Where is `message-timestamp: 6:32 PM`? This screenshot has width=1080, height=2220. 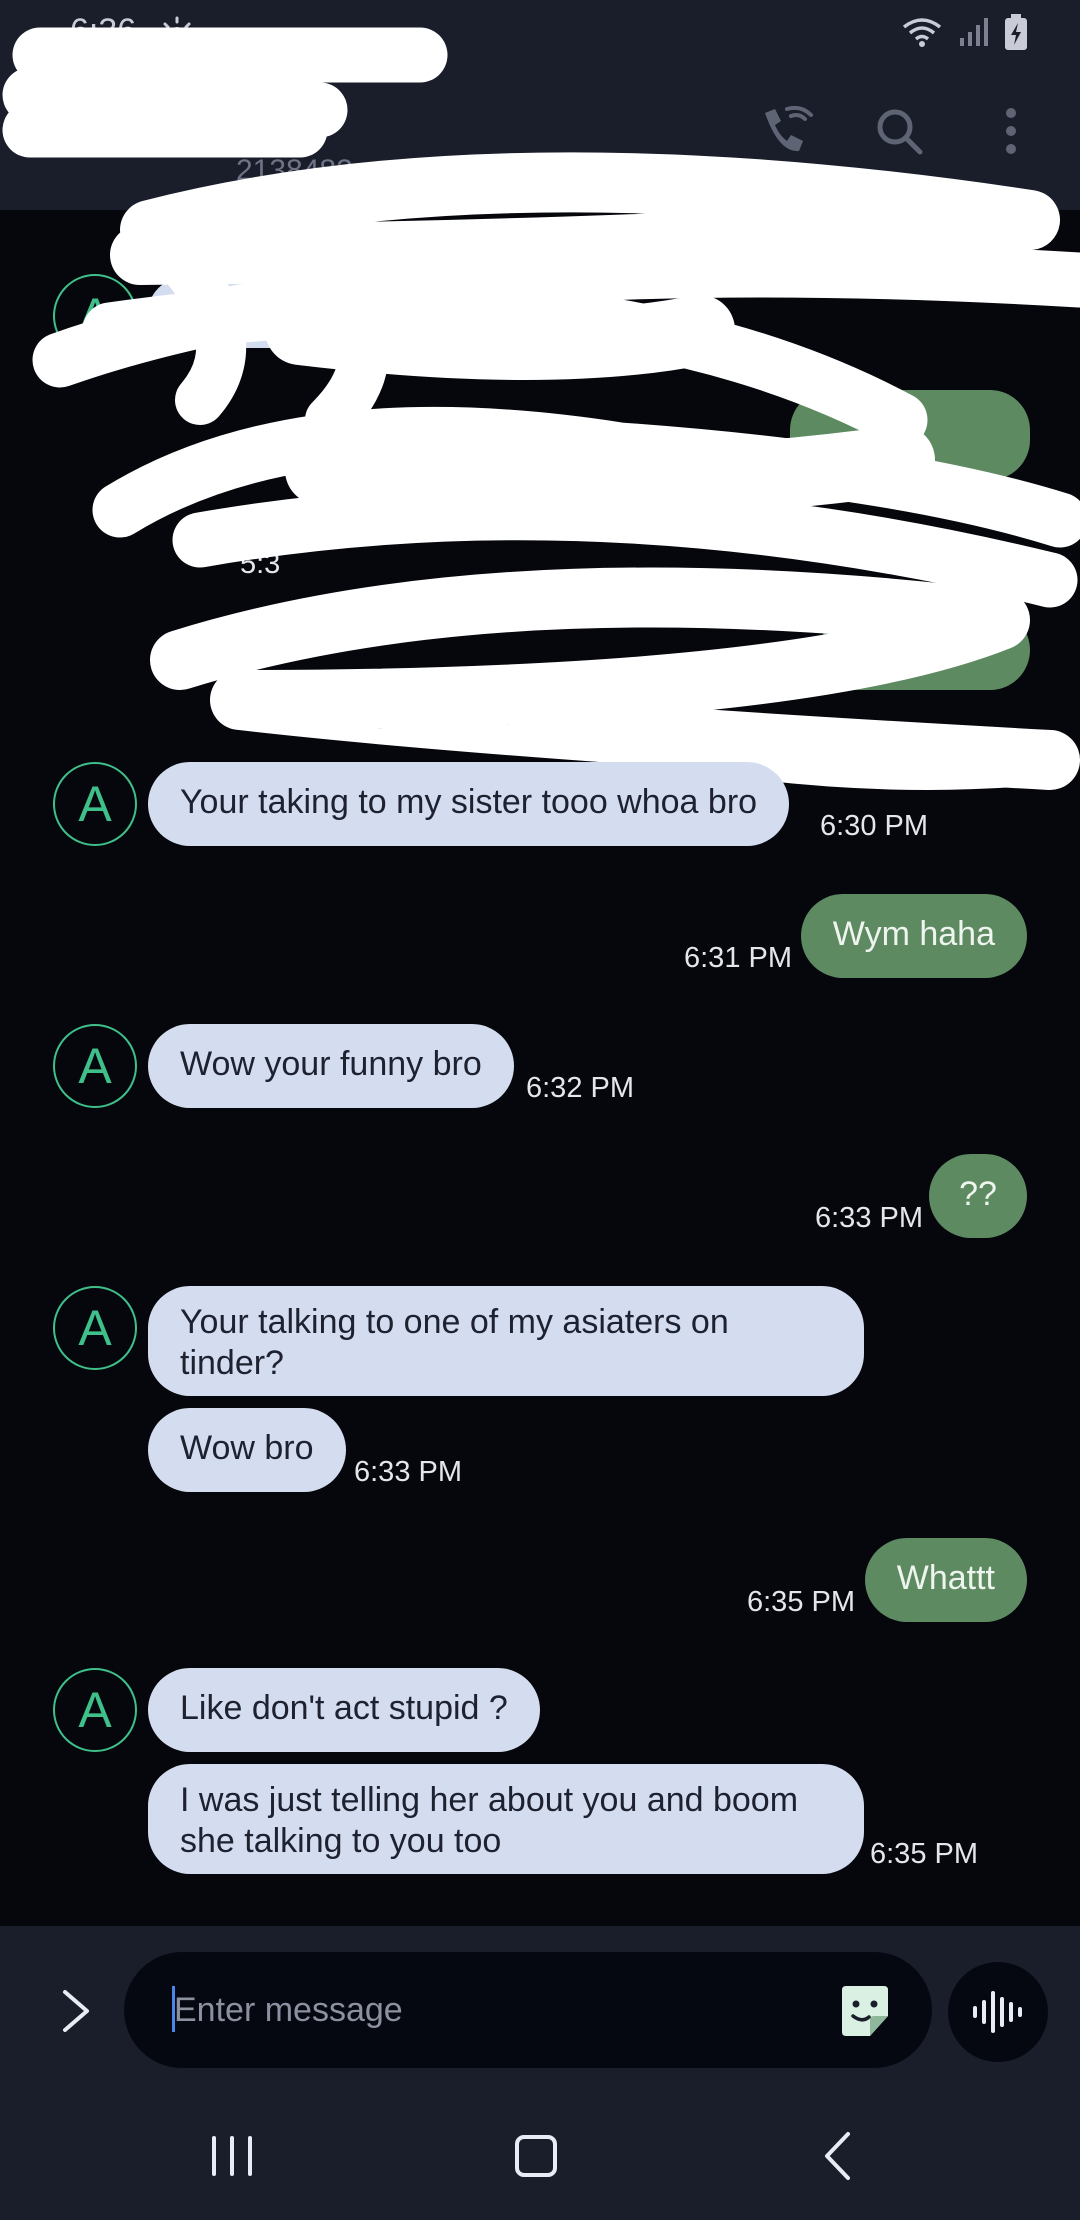
message-timestamp: 6:32 PM is located at coordinates (580, 1088).